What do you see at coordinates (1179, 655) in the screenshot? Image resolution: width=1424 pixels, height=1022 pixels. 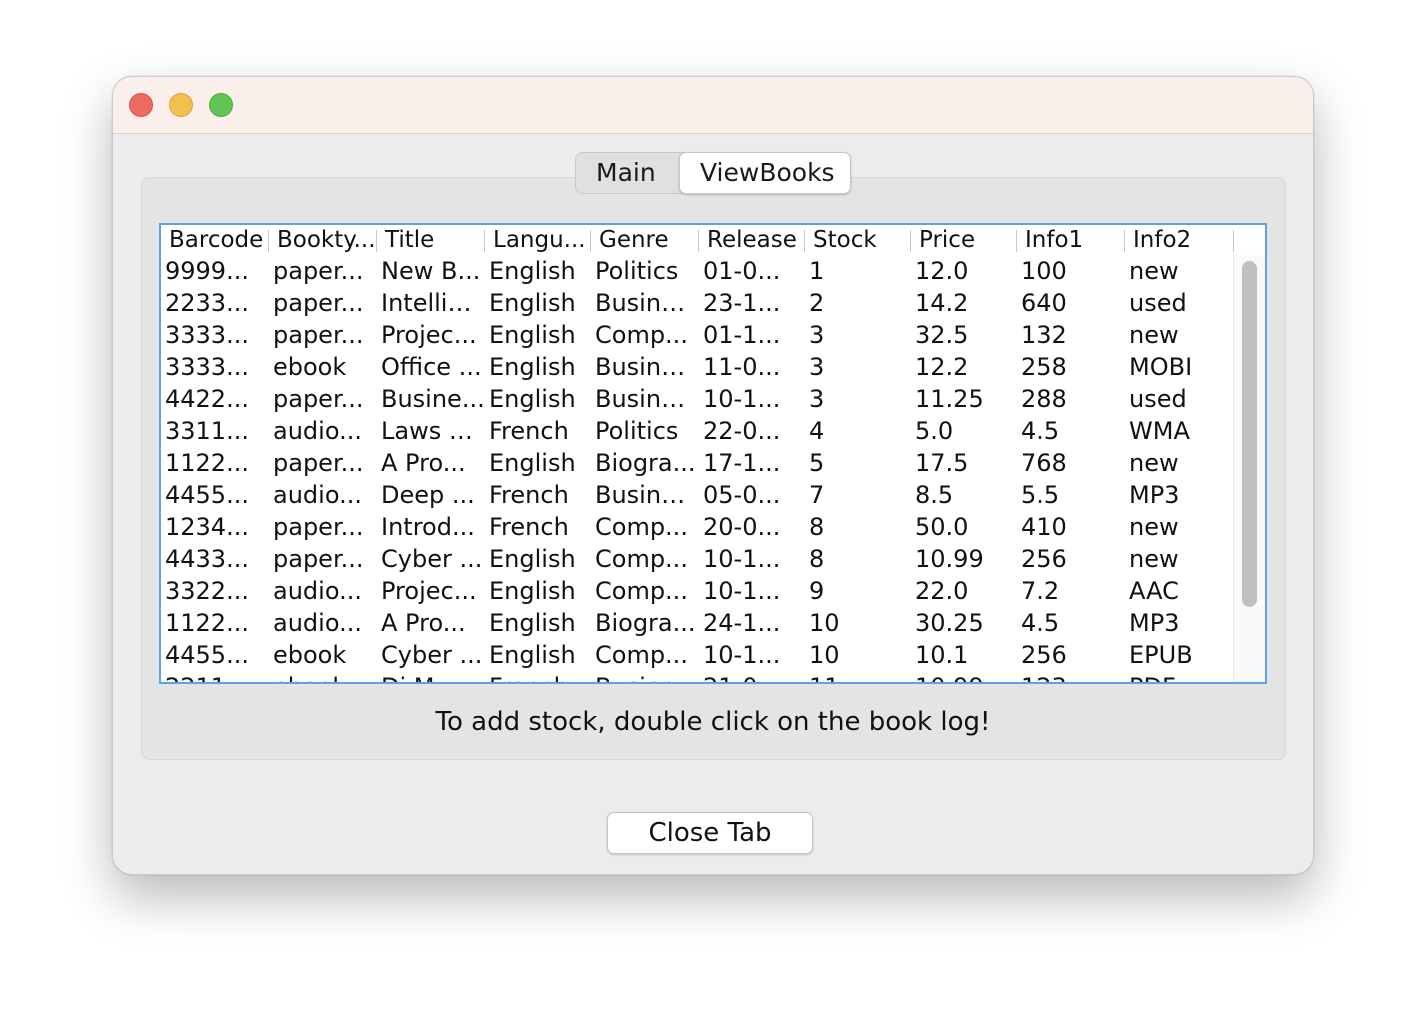 I see `table-cell: EPUB` at bounding box center [1179, 655].